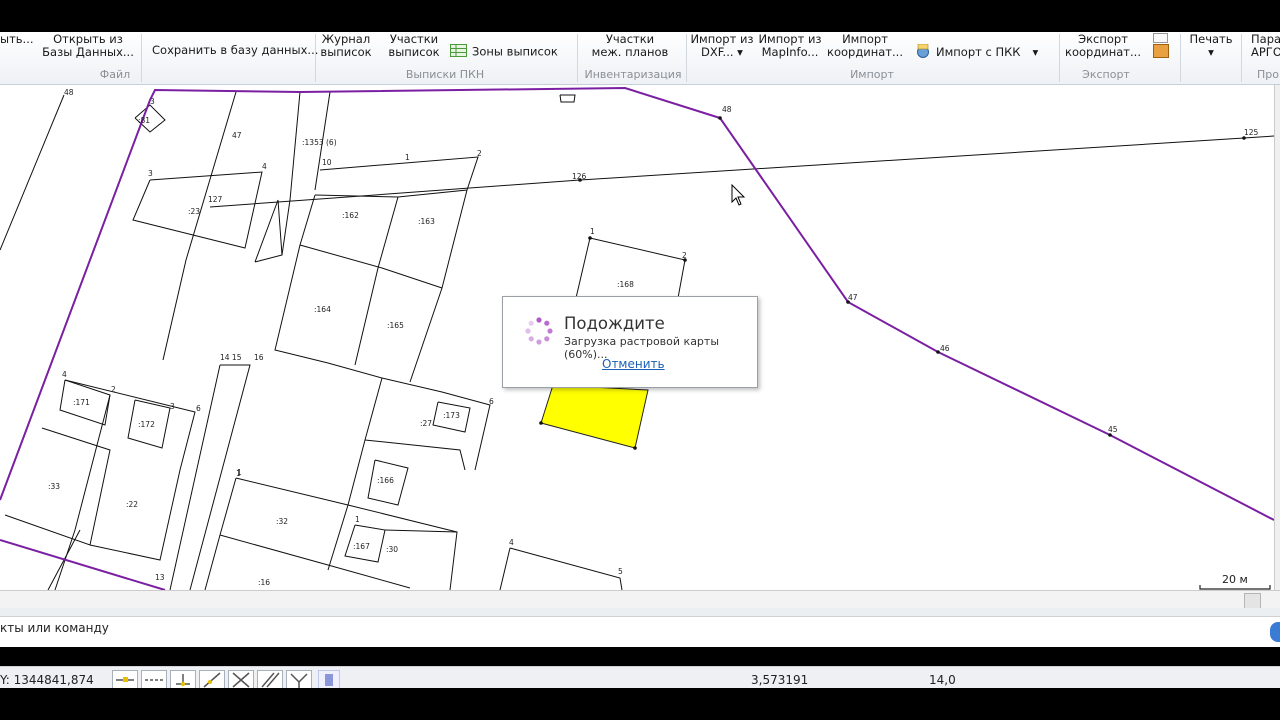  I want to click on map-label: :172, so click(146, 424).